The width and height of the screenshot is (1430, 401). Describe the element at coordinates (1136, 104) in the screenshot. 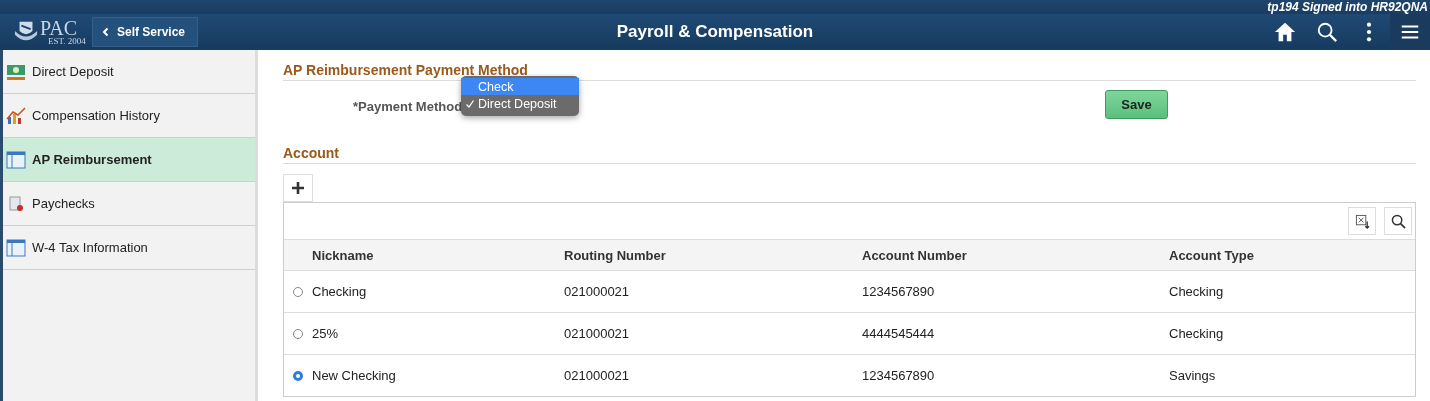

I see `save-button: Save` at that location.